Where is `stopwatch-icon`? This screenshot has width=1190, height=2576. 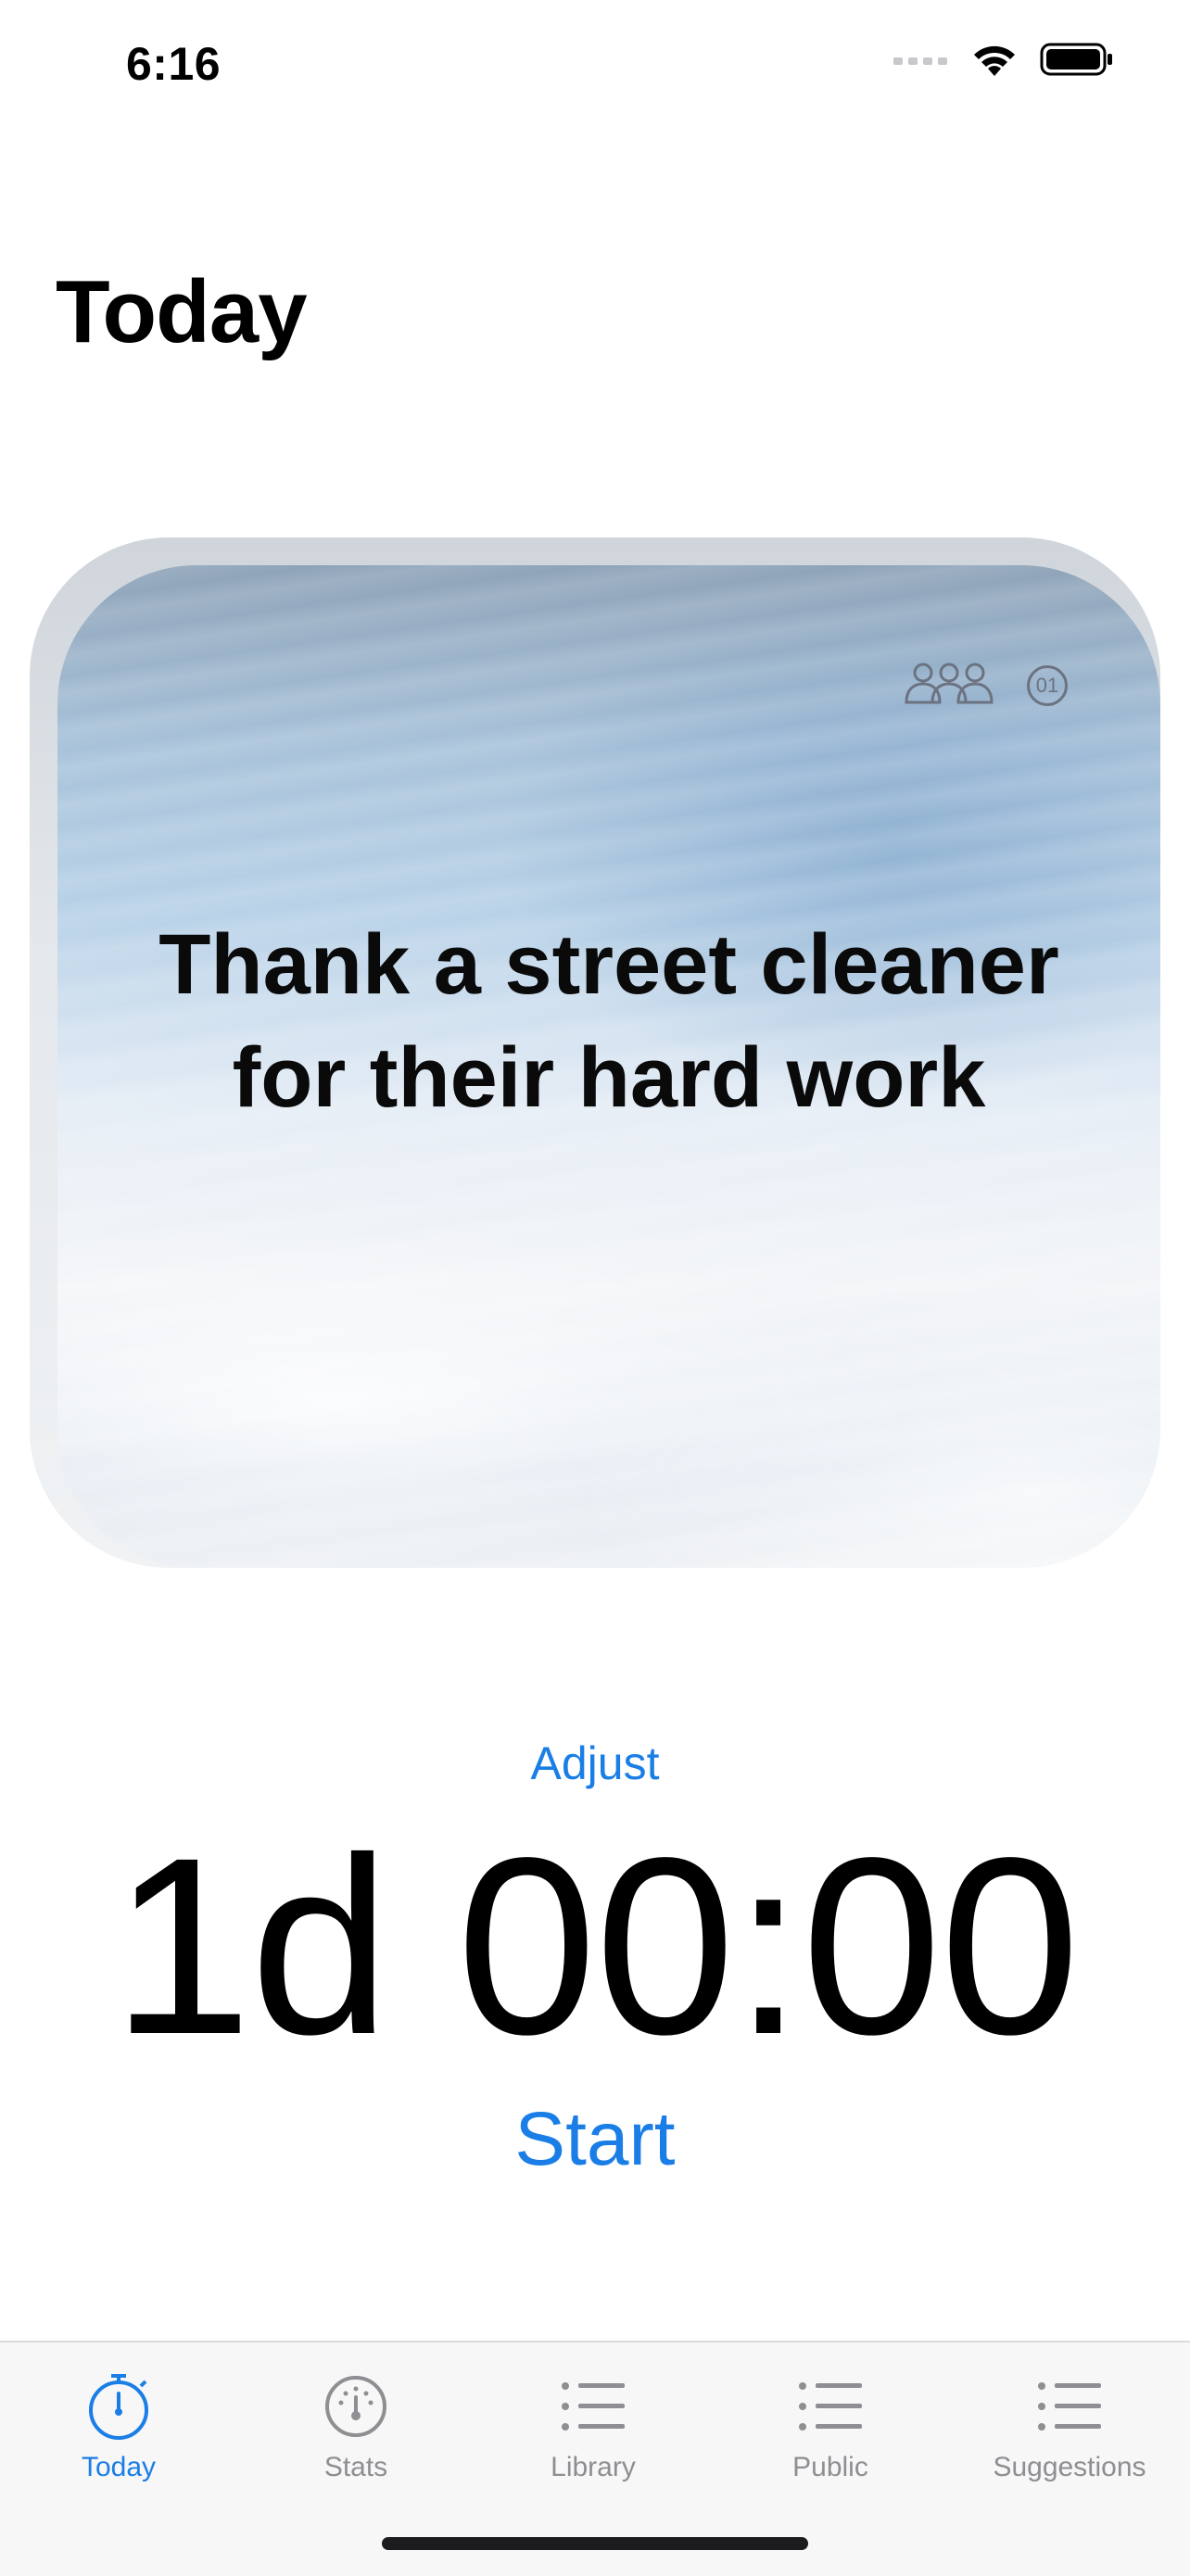
stopwatch-icon is located at coordinates (118, 2406).